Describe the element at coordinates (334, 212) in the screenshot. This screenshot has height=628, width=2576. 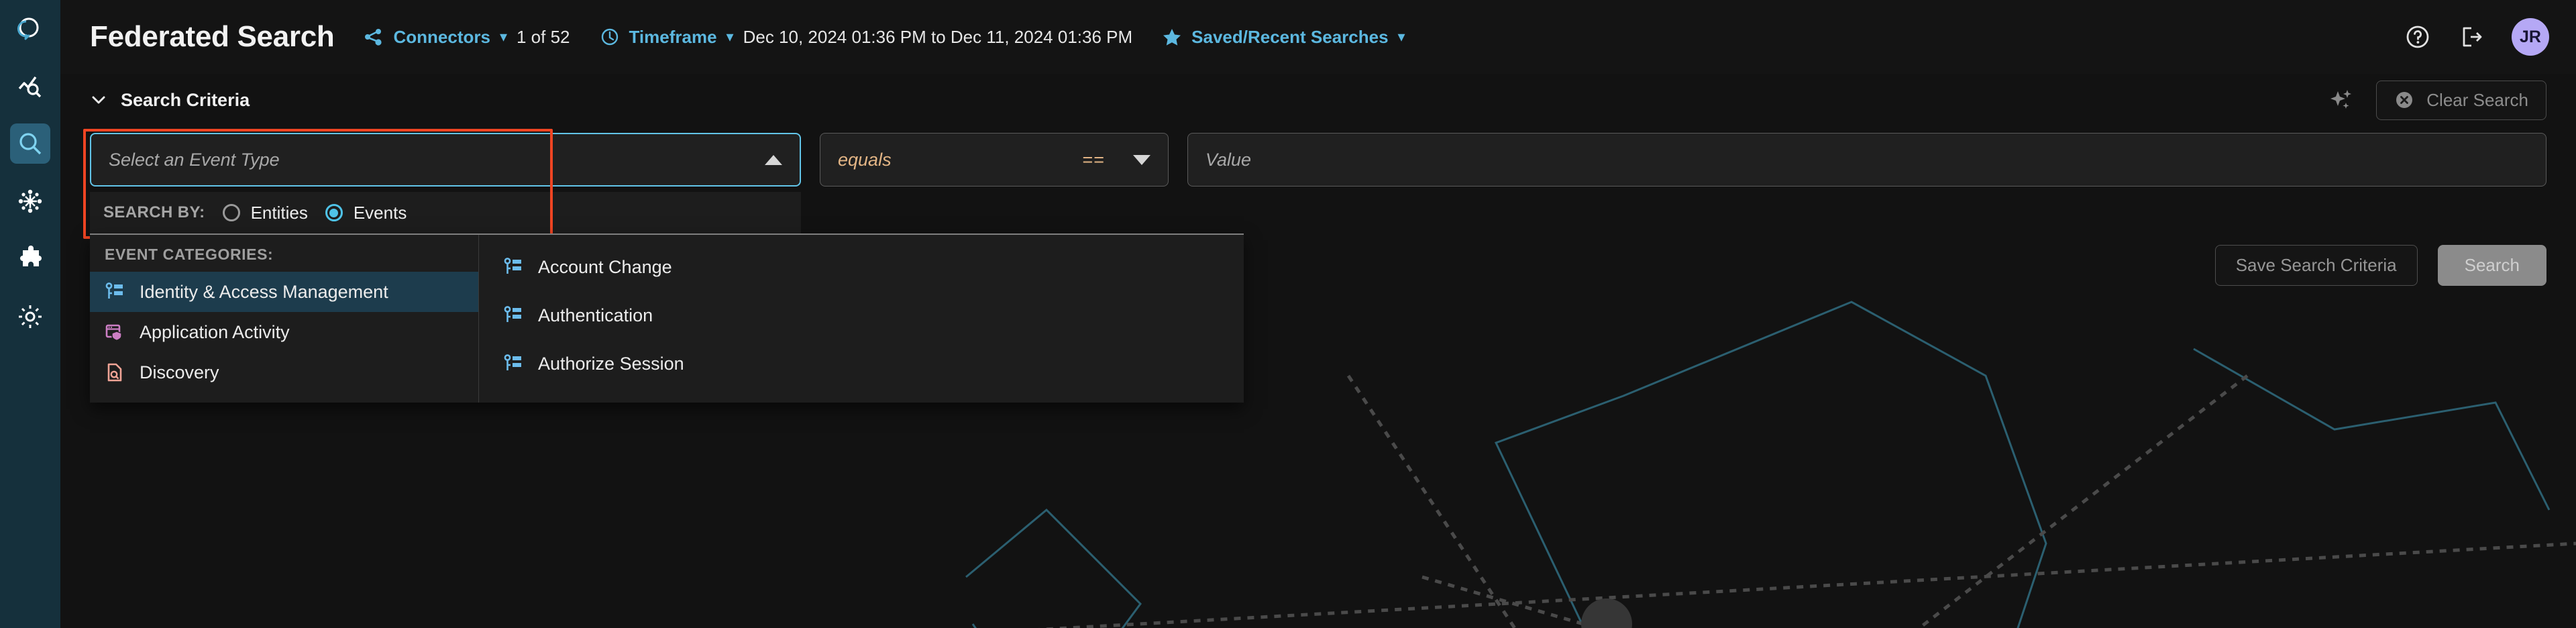
I see `radio-selected-icon` at that location.